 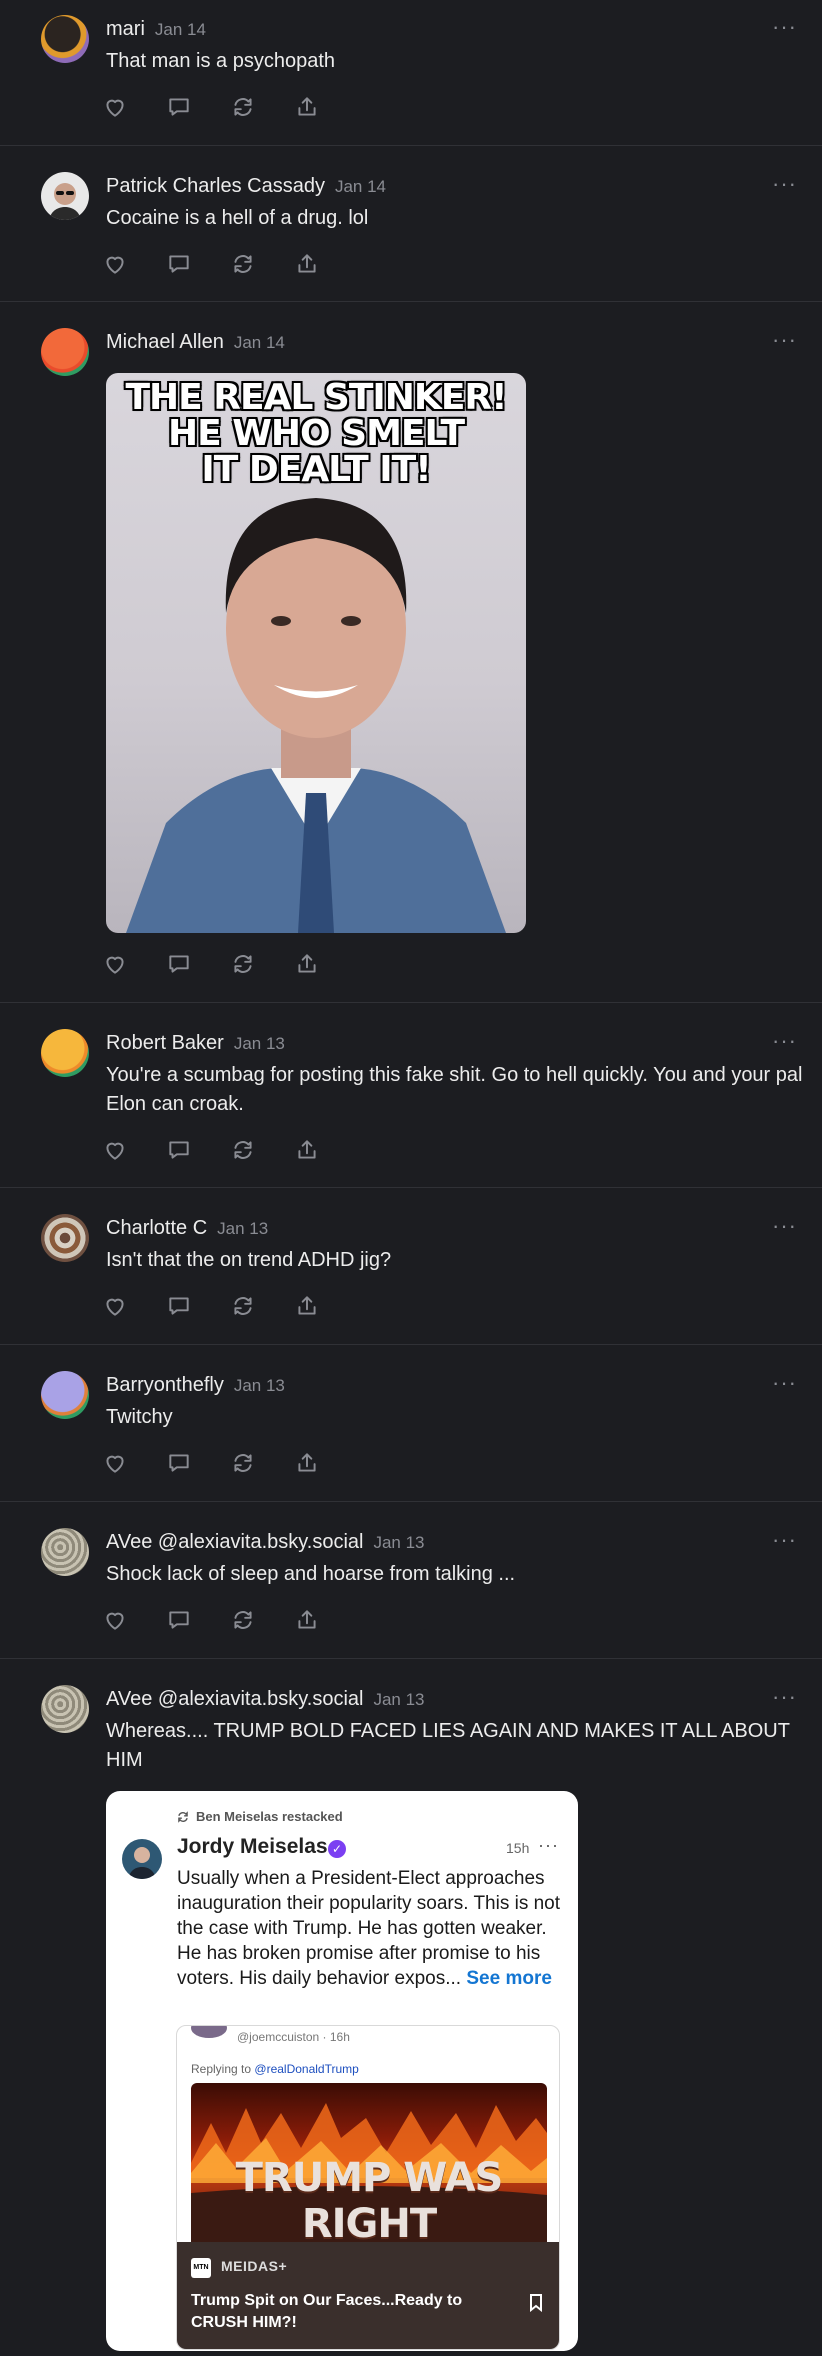 I want to click on post-header: Patrick Charles Cassady Jan 14, so click(x=246, y=186).